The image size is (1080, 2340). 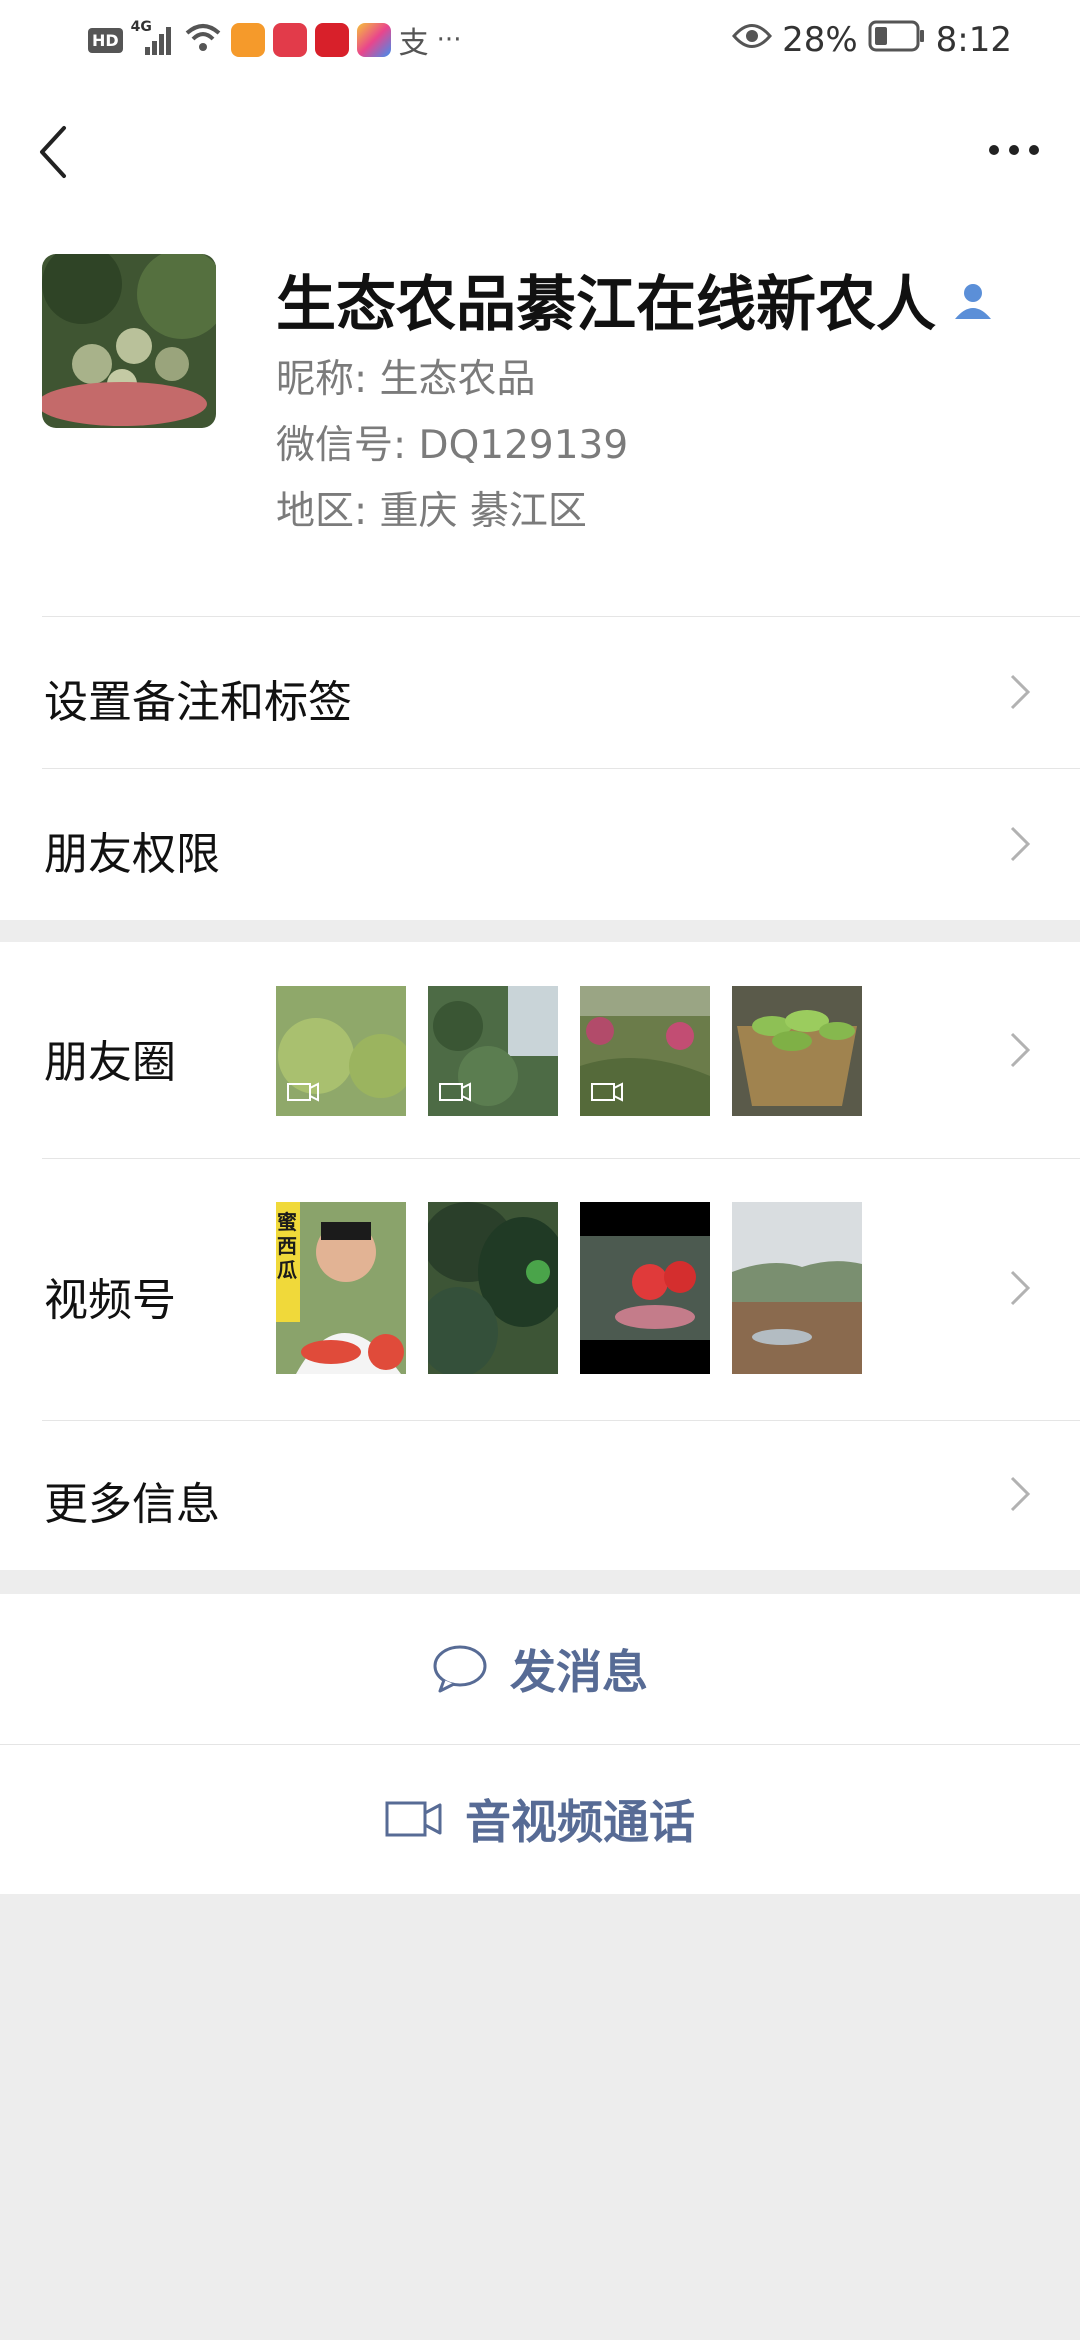 What do you see at coordinates (413, 1819) in the screenshot?
I see `video-camera-icon` at bounding box center [413, 1819].